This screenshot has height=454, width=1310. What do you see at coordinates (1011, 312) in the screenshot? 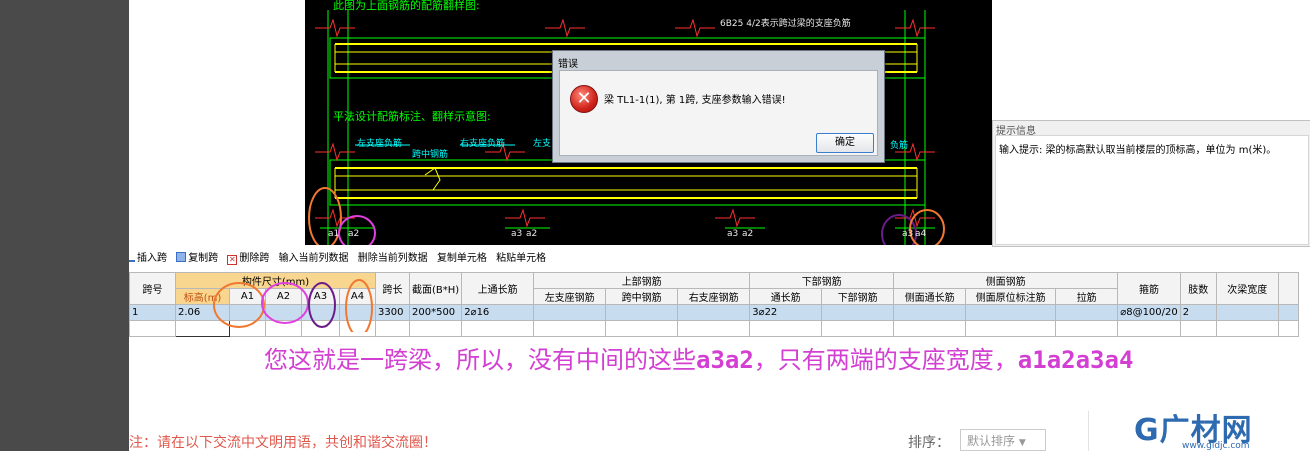
I see `cell-side-orig` at bounding box center [1011, 312].